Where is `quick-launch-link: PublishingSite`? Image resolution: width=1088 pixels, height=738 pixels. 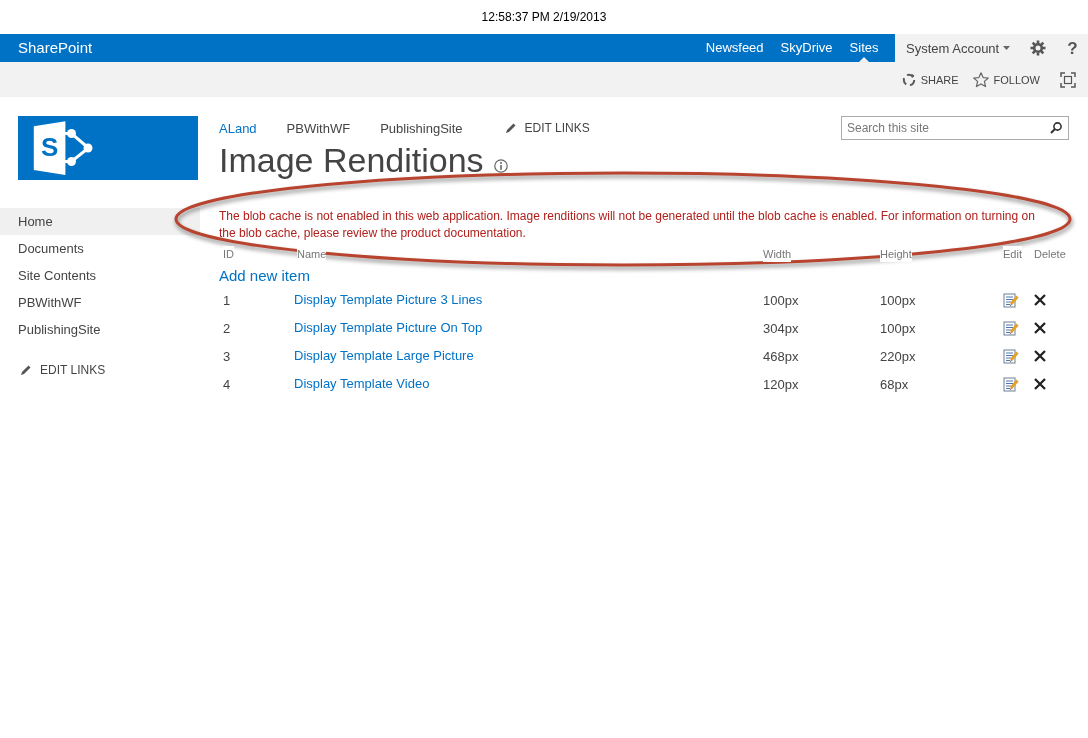 quick-launch-link: PublishingSite is located at coordinates (100, 329).